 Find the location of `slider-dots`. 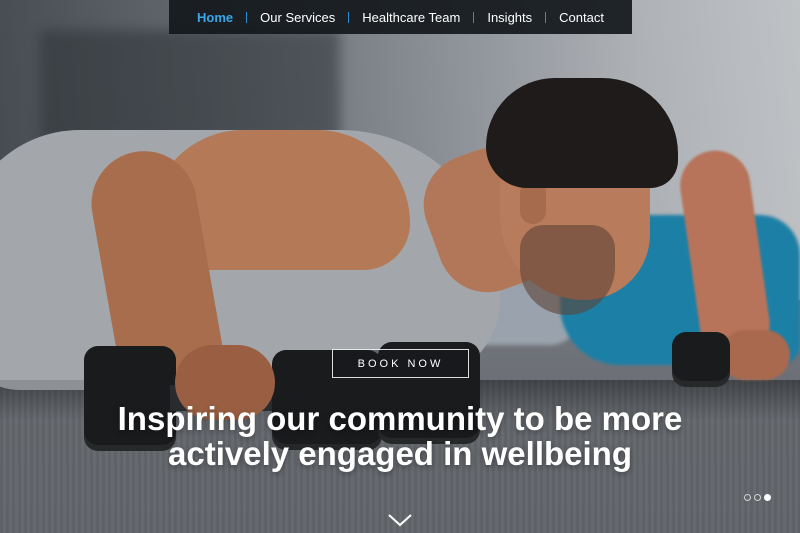

slider-dots is located at coordinates (757, 497).